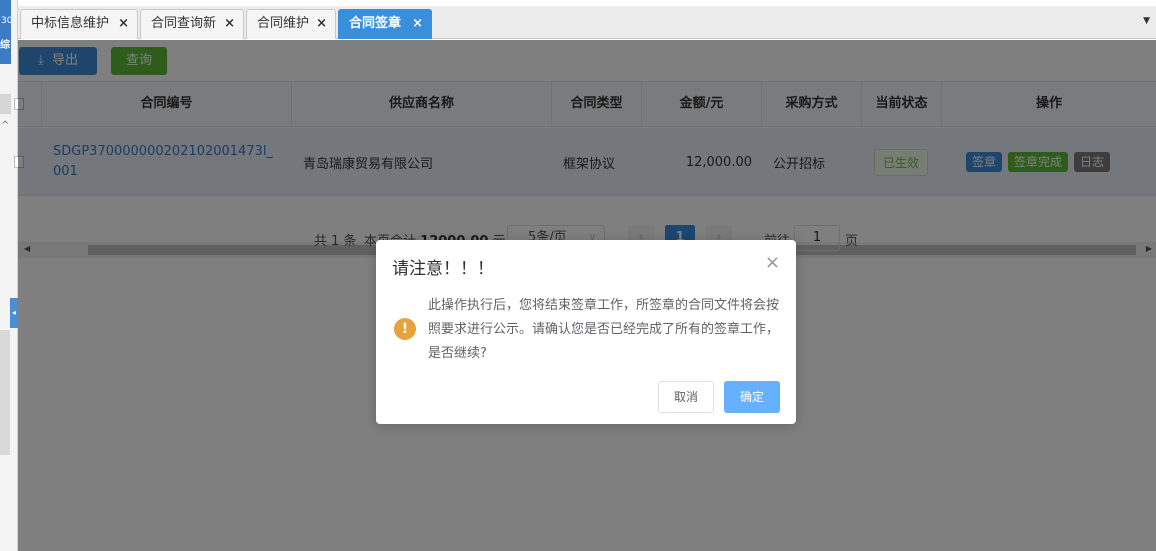 Image resolution: width=1156 pixels, height=551 pixels. Describe the element at coordinates (5, 125) in the screenshot. I see `chevron-up-icon: ^` at that location.